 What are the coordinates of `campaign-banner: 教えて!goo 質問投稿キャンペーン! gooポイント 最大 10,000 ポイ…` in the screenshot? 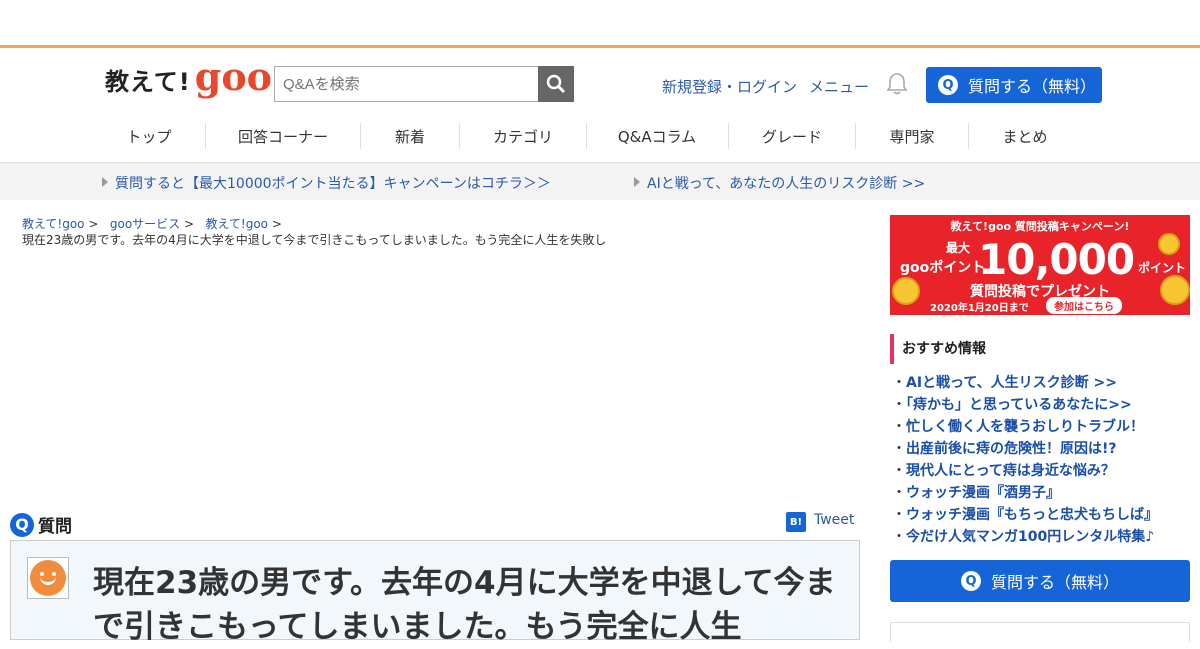 It's located at (1040, 265).